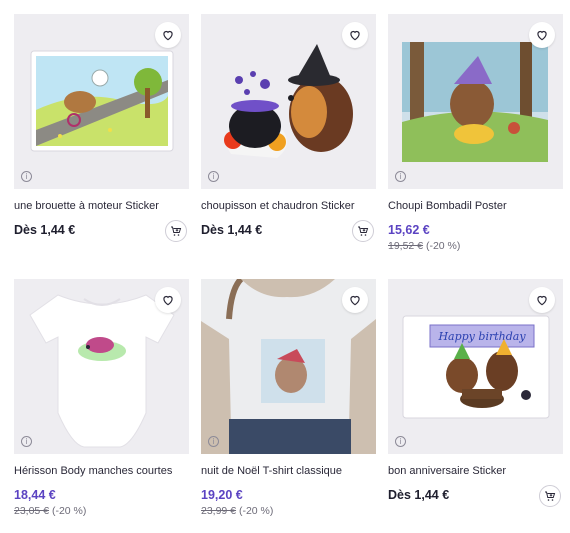 The width and height of the screenshot is (570, 533). What do you see at coordinates (475, 206) in the screenshot?
I see `product-title: Choupi Bombadil Poster` at bounding box center [475, 206].